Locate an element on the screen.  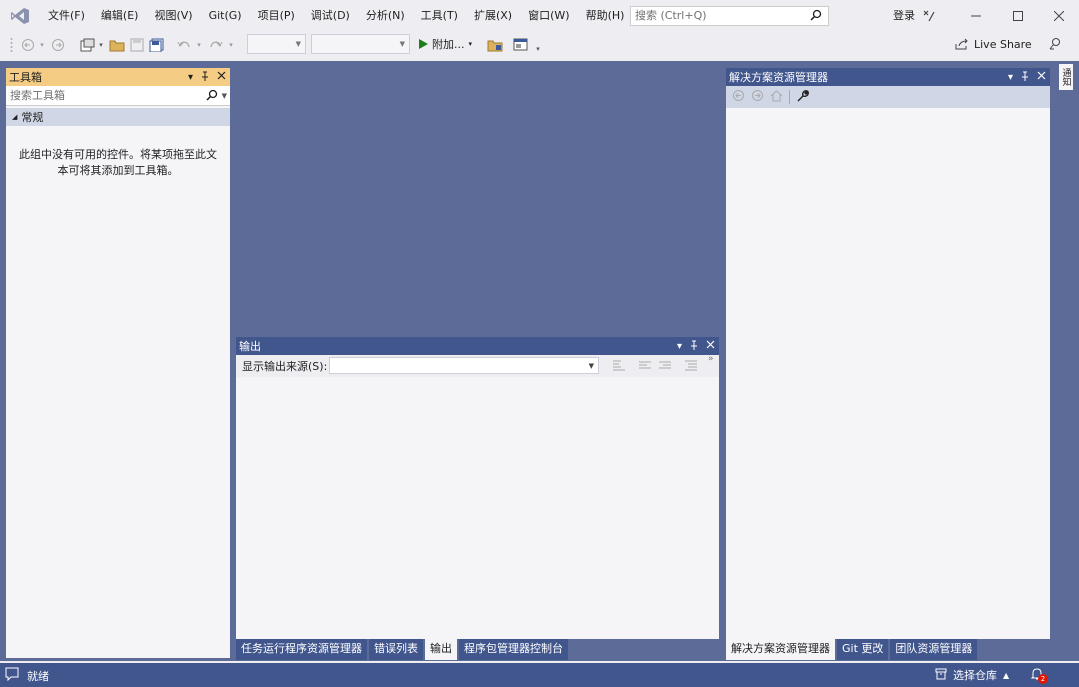
back-dropdown-icon: ▾ is located at coordinates (42, 45).